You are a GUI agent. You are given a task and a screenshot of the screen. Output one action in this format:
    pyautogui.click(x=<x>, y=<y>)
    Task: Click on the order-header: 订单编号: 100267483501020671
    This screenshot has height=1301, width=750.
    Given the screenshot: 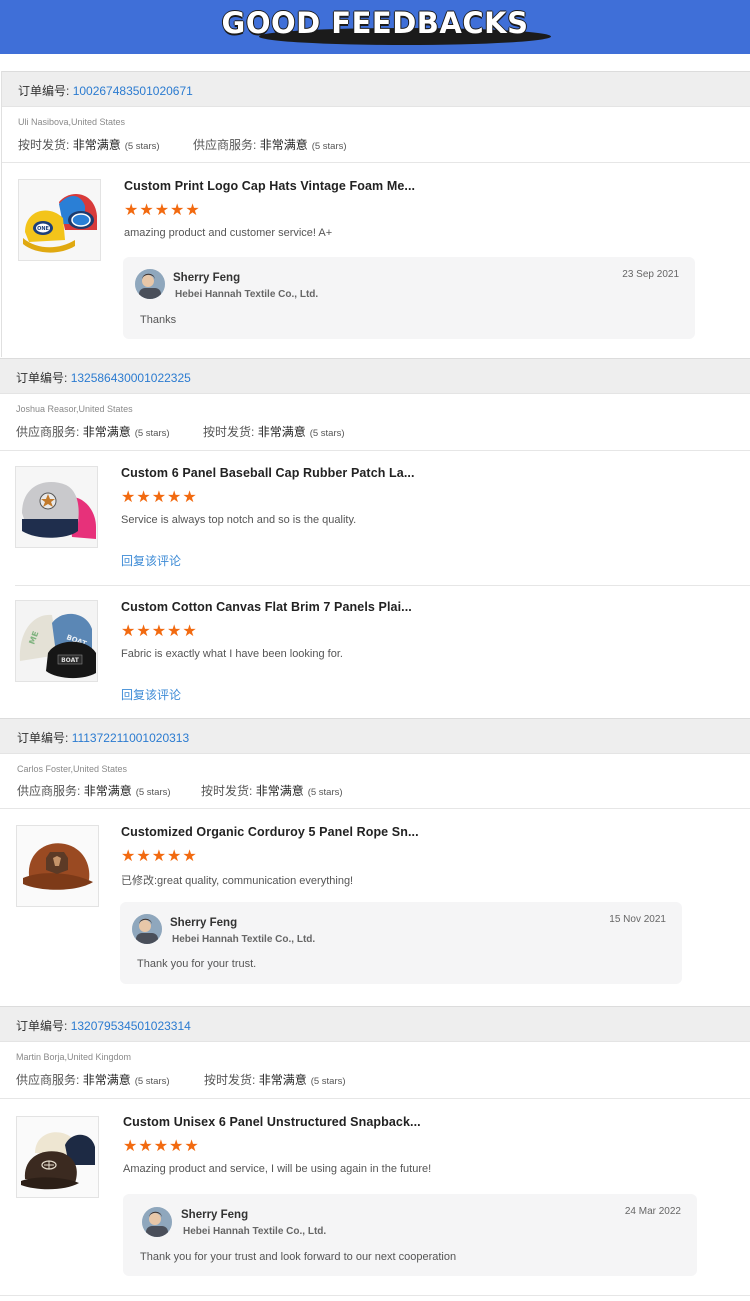 What is the action you would take?
    pyautogui.click(x=376, y=89)
    